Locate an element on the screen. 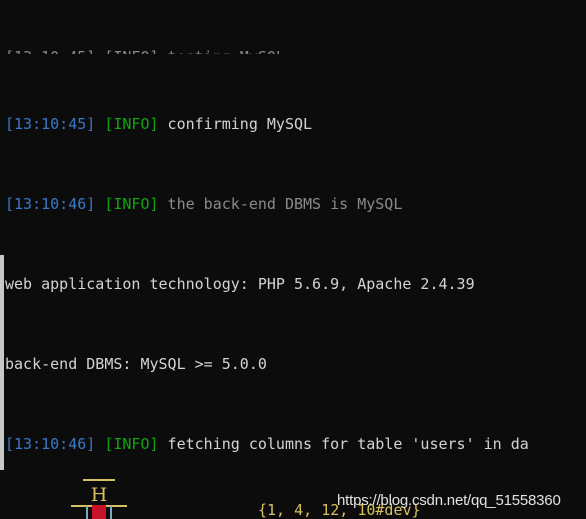  log-line-confirming-mysql: [13:10:45] [INFO] confirming MySQL is located at coordinates (295, 124).